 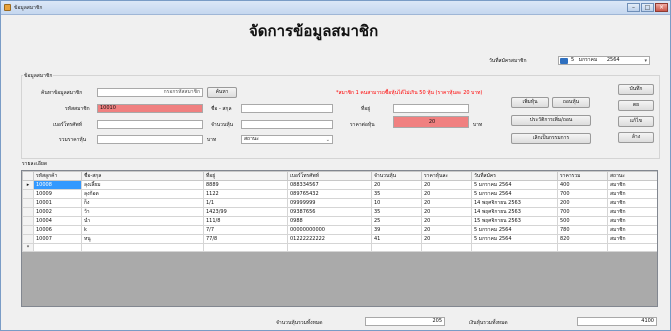 I want to click on column-header: ที่อยู่, so click(x=245, y=176).